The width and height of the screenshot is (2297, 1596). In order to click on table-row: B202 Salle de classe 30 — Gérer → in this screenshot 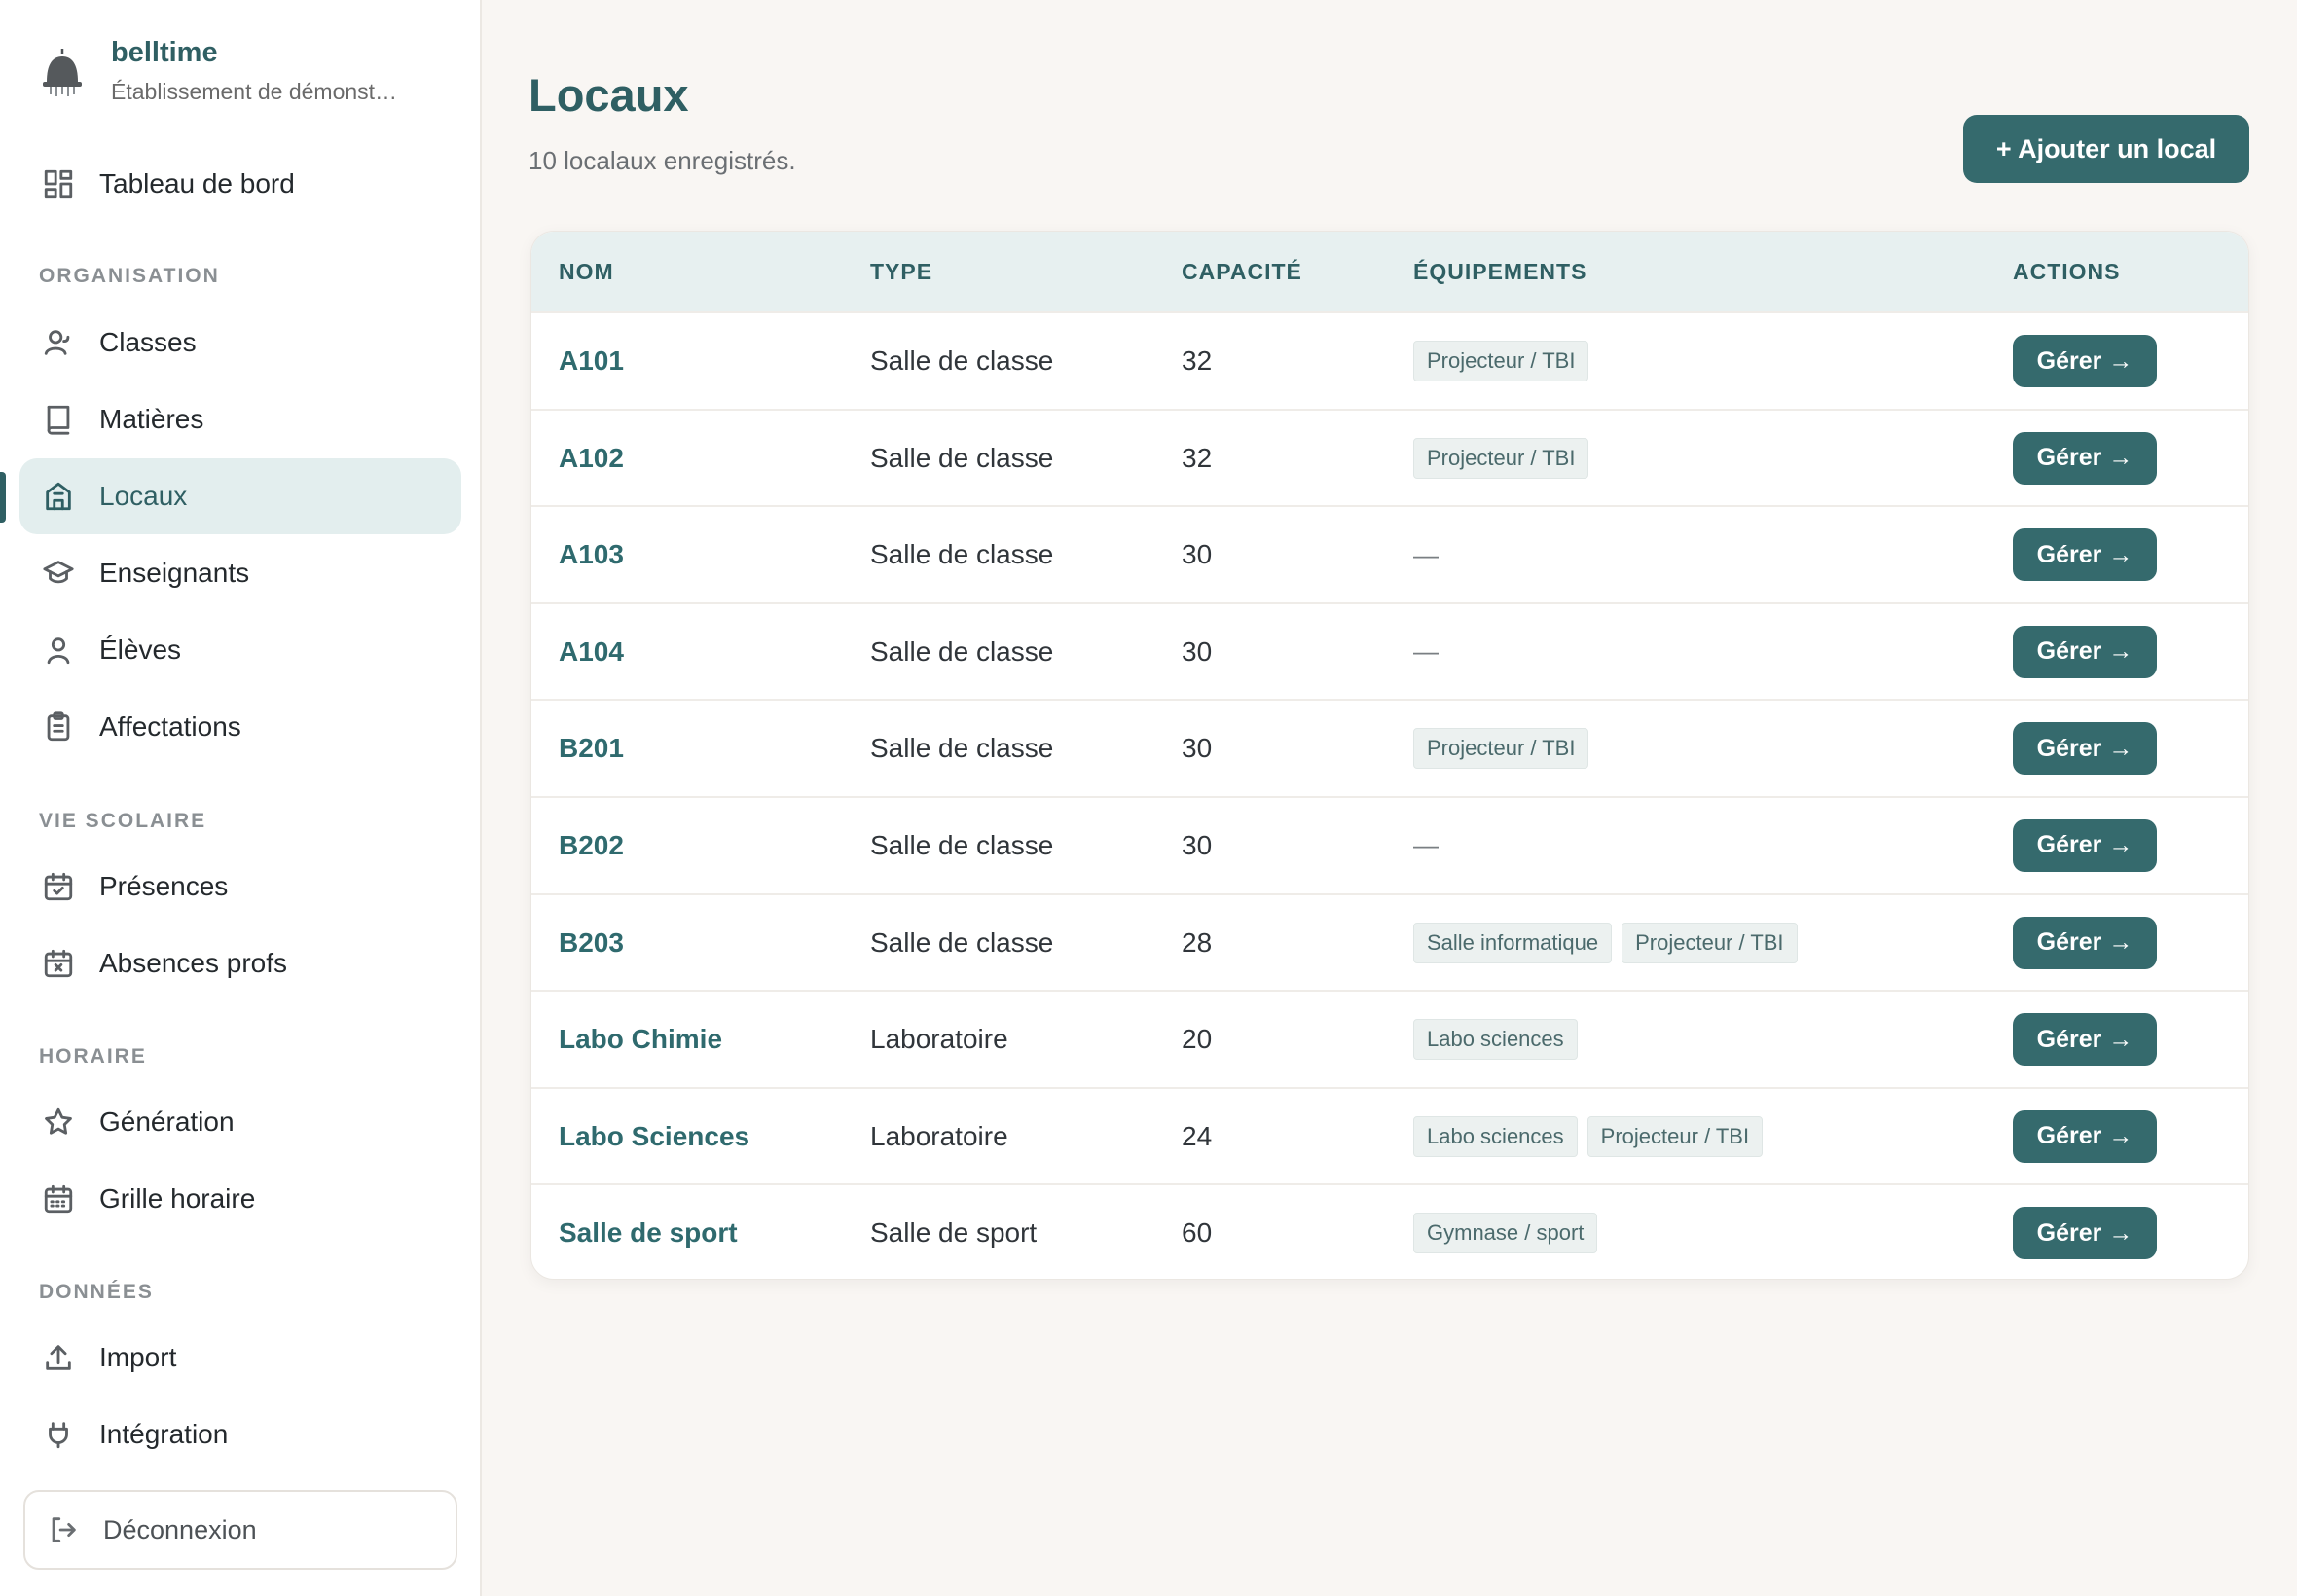, I will do `click(1390, 844)`.